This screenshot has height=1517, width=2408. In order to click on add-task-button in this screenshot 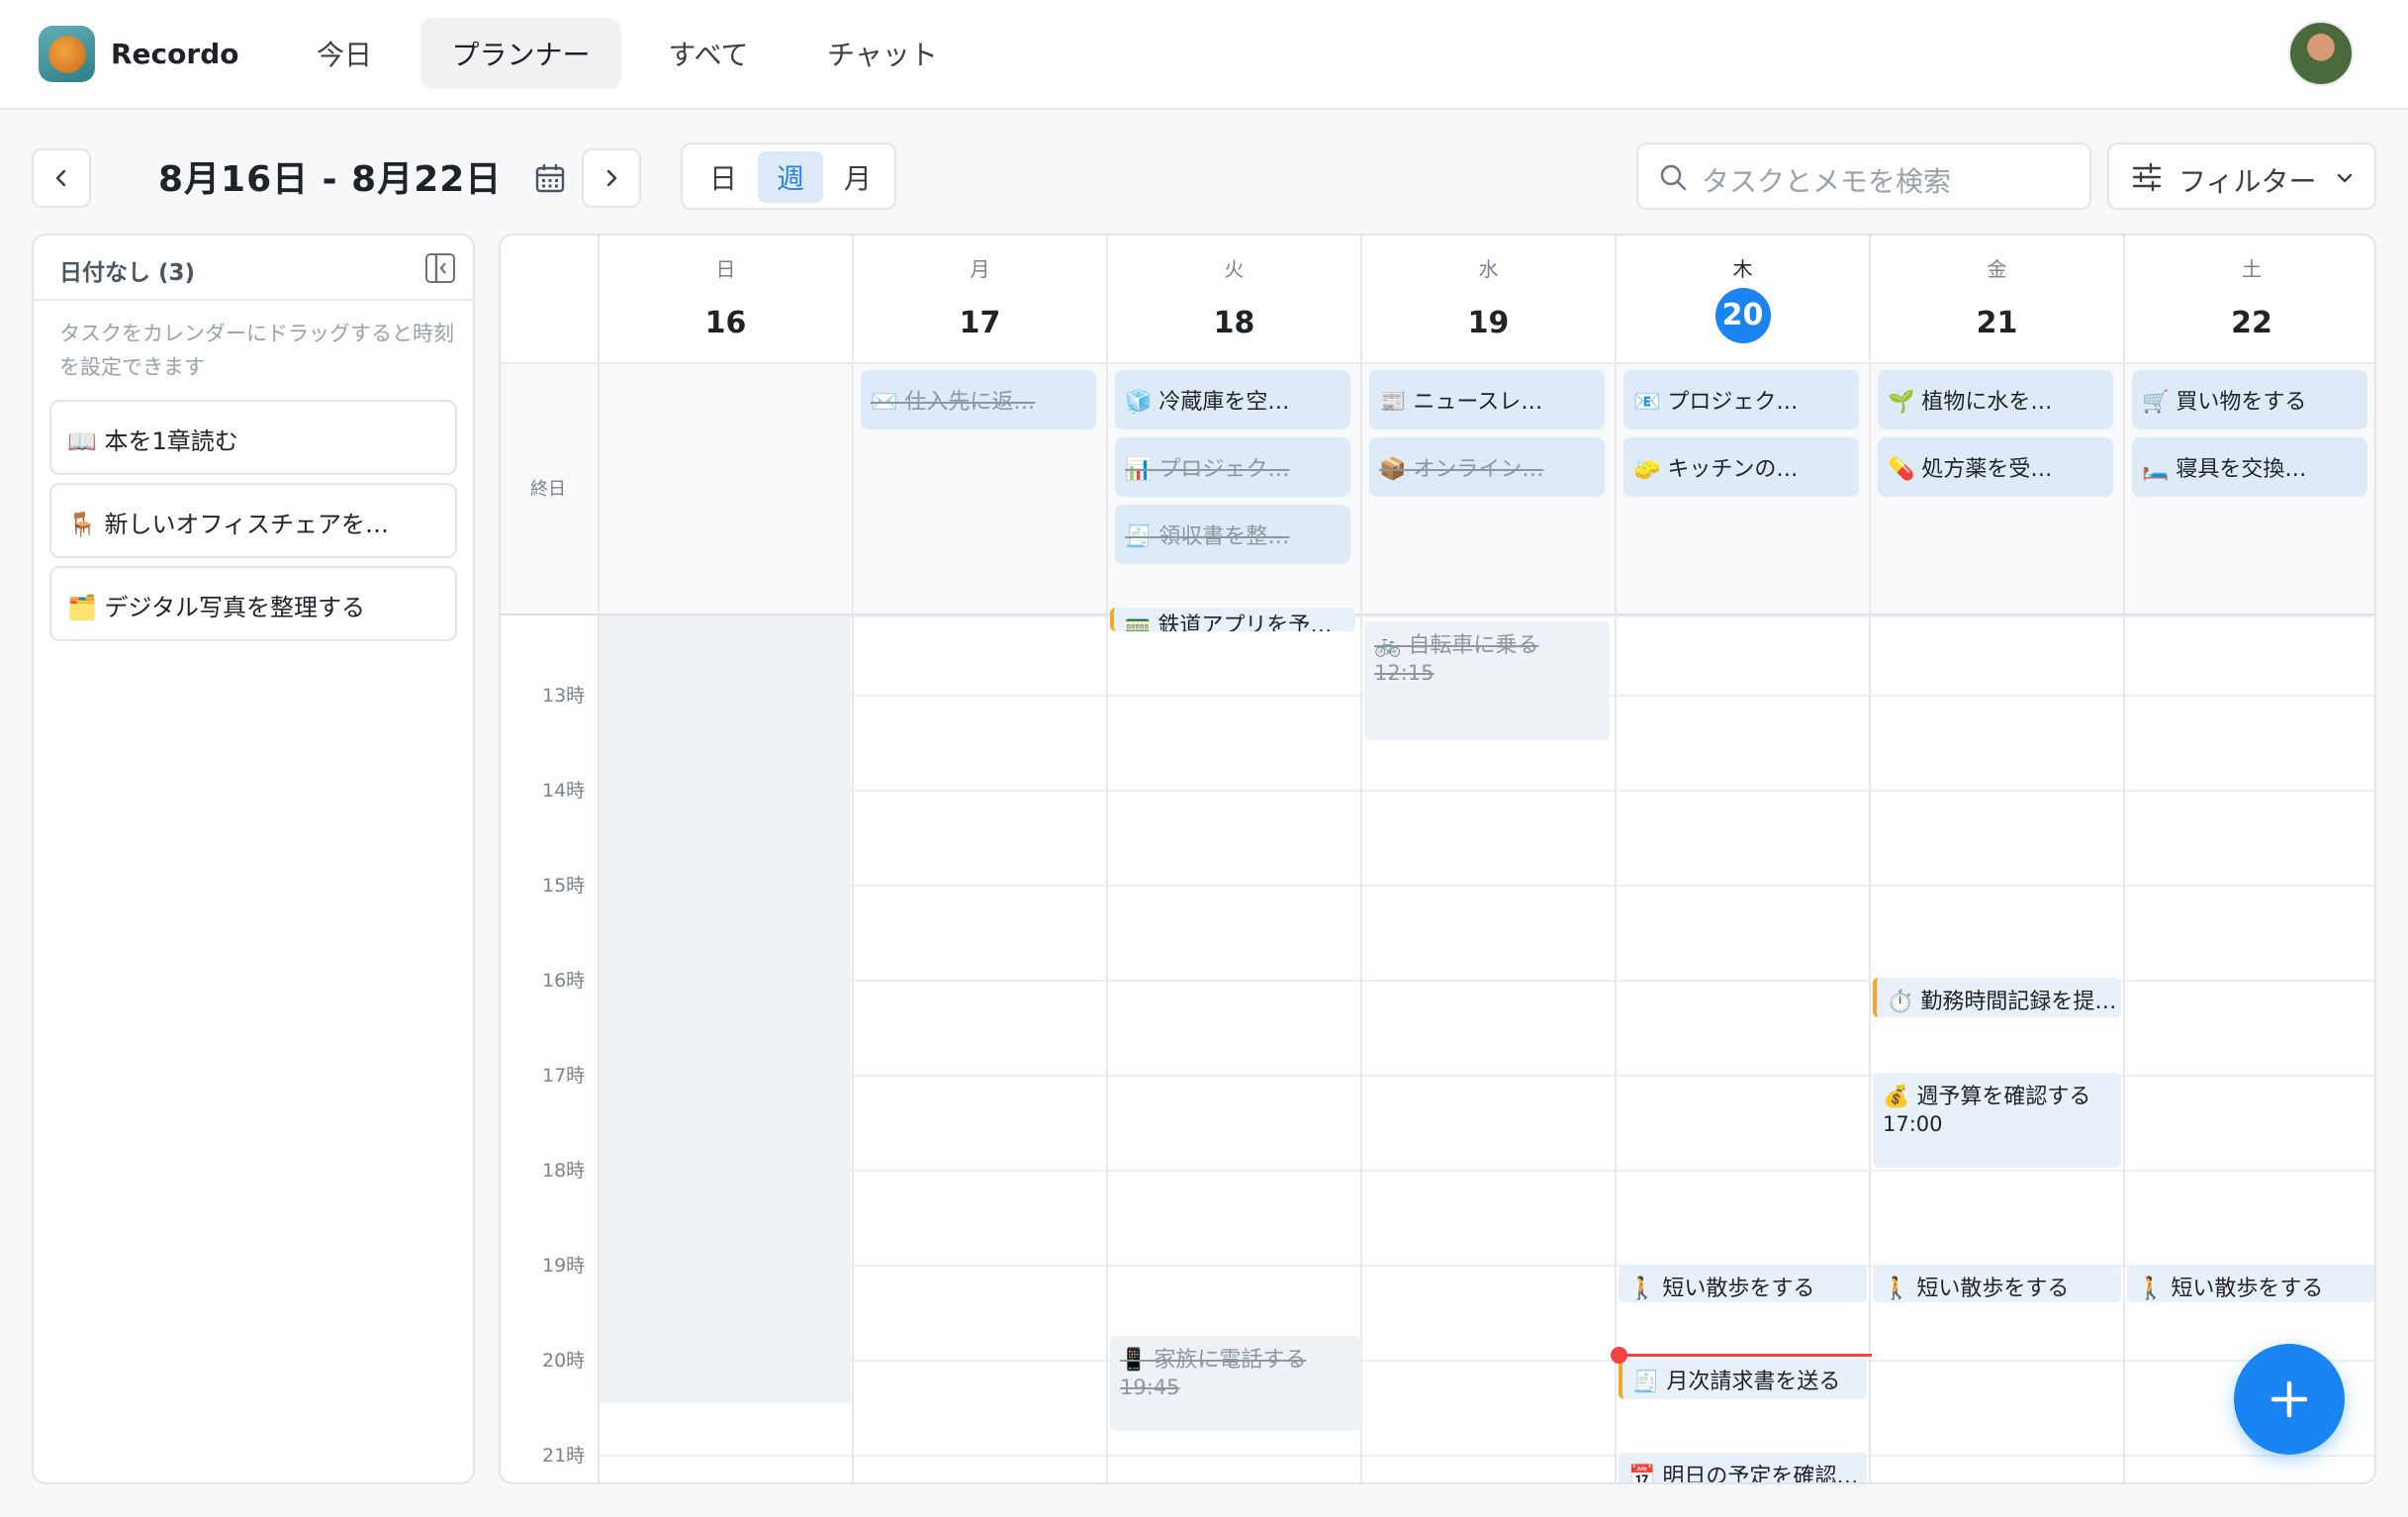, I will do `click(2289, 1399)`.